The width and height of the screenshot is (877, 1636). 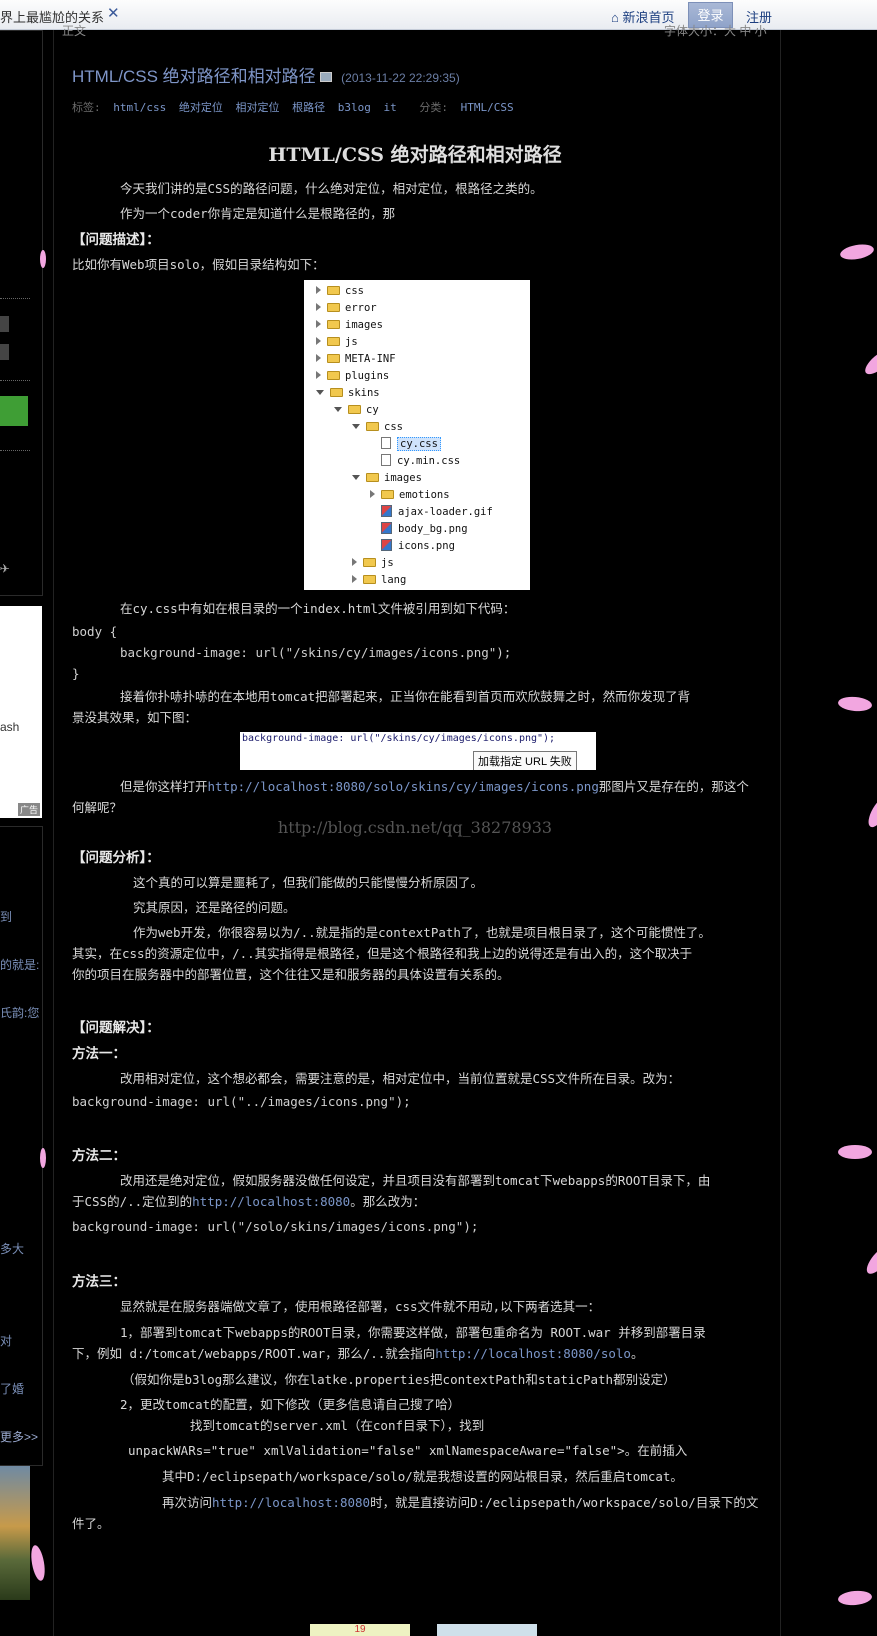 I want to click on code-line: body {, so click(x=95, y=631).